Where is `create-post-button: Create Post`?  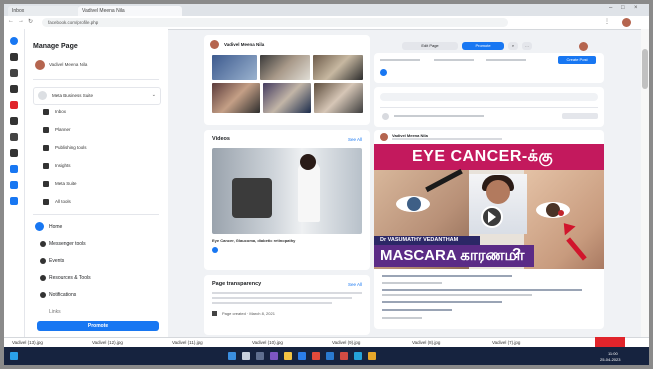 create-post-button: Create Post is located at coordinates (577, 60).